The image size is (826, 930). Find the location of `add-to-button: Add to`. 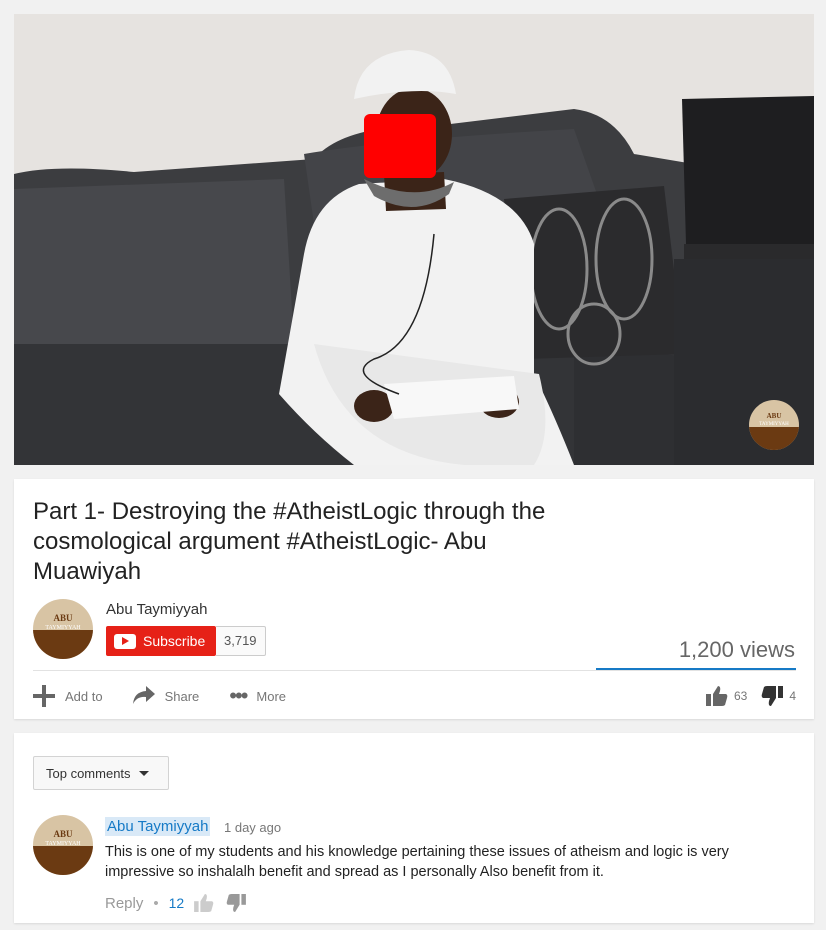

add-to-button: Add to is located at coordinates (68, 696).